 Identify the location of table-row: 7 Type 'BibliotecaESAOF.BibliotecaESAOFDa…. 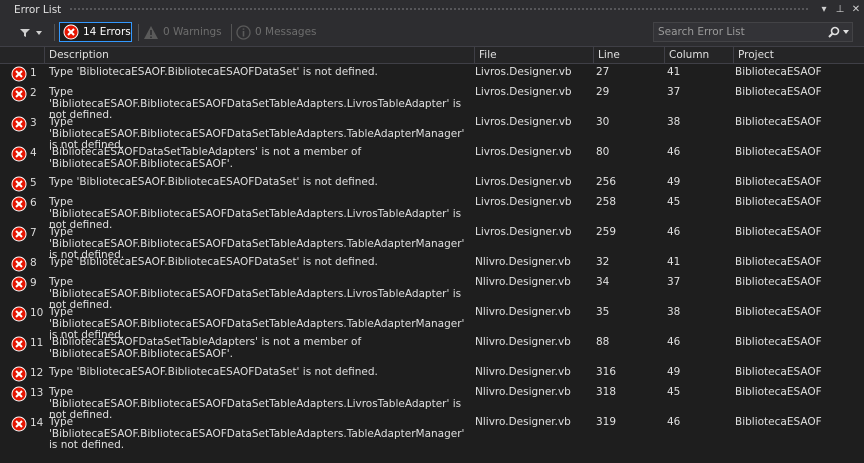
(432, 243).